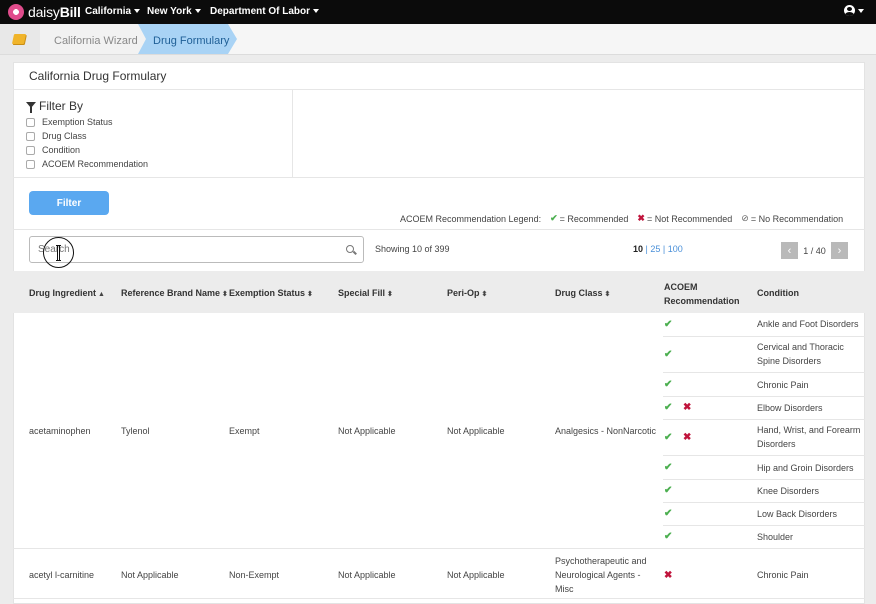 This screenshot has width=876, height=604. Describe the element at coordinates (689, 218) in the screenshot. I see `legend-not-recommended: = Not Recommended` at that location.